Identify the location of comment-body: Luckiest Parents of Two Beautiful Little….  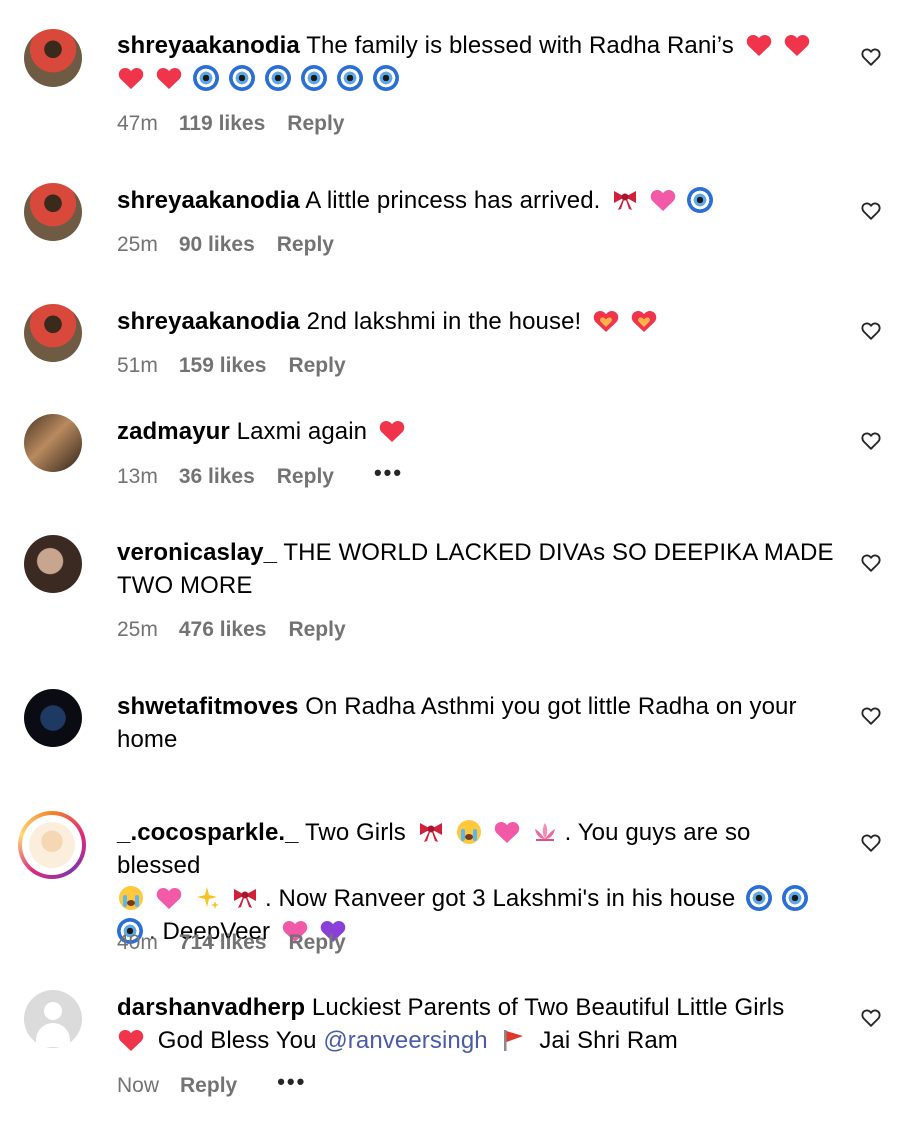
(548, 1007).